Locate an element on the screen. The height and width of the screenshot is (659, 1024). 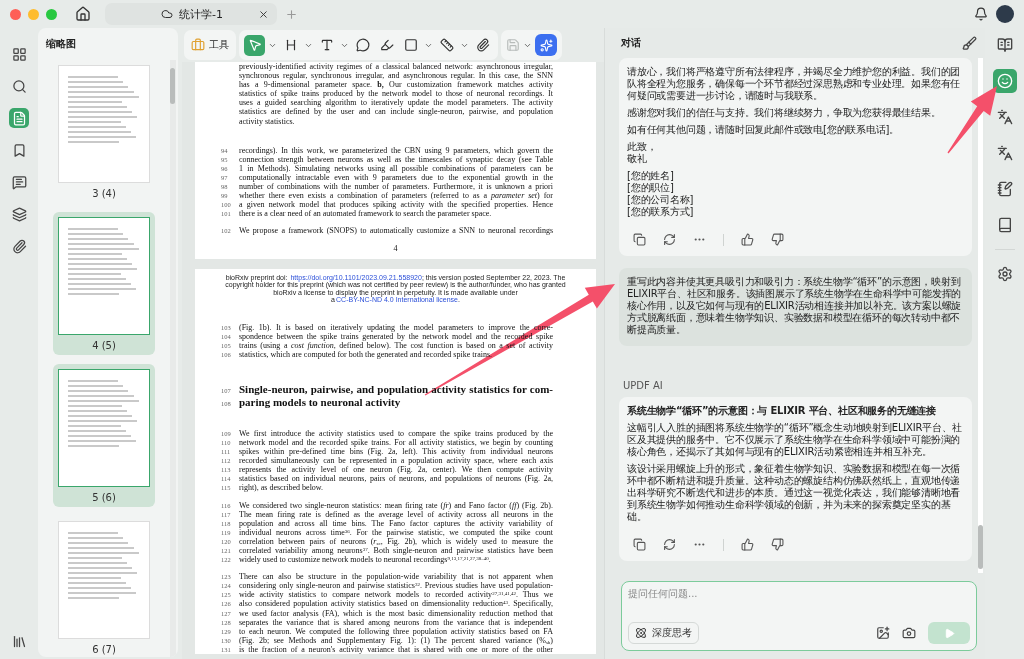
image-plus-icon is located at coordinates (883, 633).